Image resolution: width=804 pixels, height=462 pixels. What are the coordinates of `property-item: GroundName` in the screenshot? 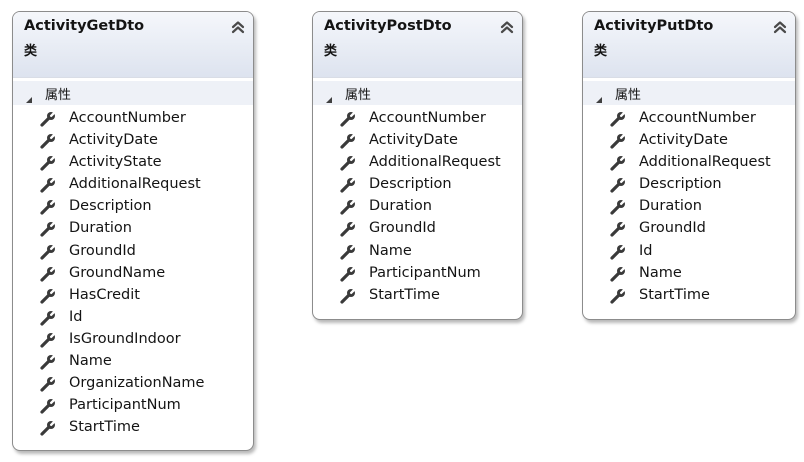 It's located at (133, 274).